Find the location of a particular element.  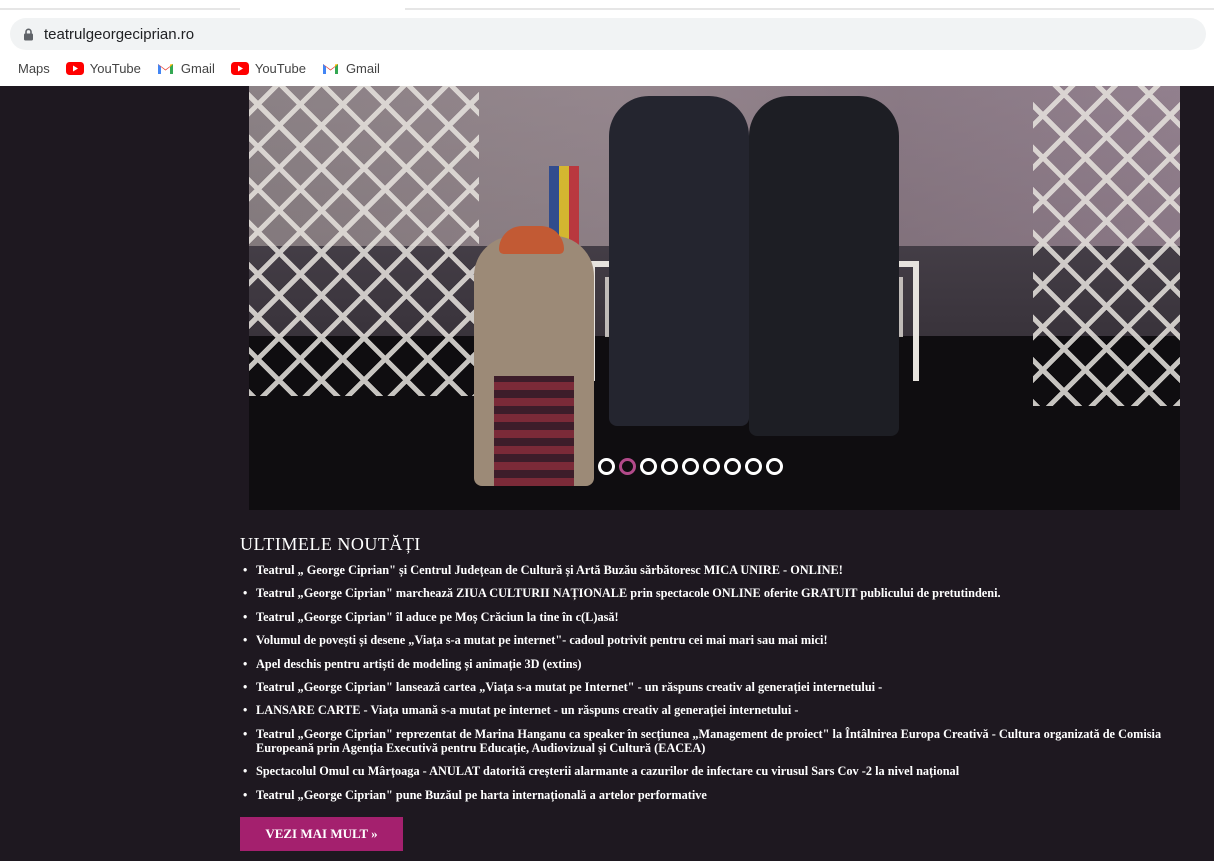

actor-legs is located at coordinates (534, 431).